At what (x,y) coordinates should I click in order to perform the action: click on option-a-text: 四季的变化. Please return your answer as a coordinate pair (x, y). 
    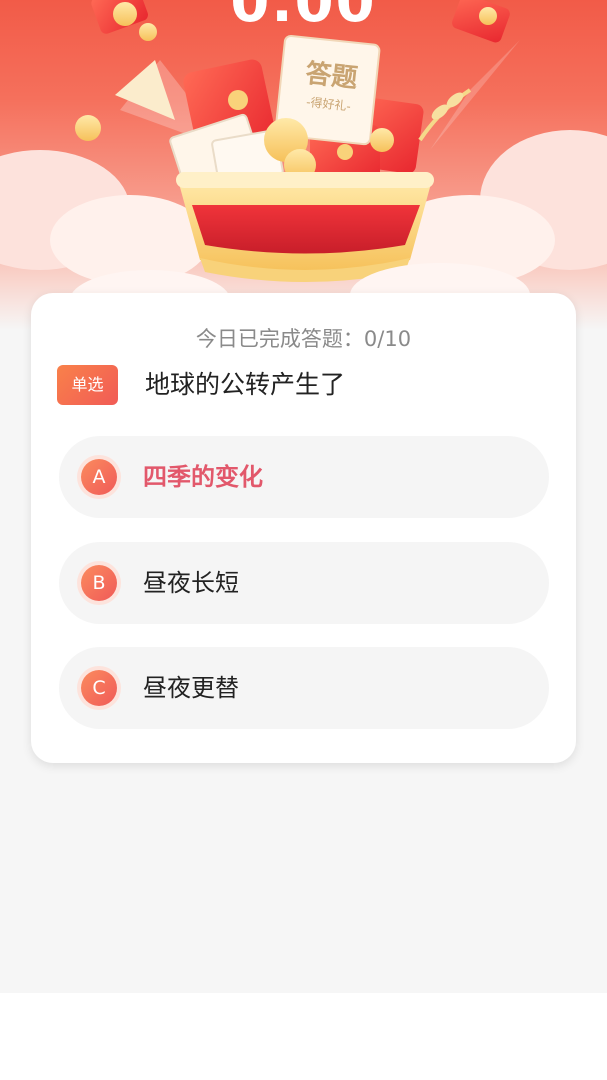
    Looking at the image, I should click on (203, 477).